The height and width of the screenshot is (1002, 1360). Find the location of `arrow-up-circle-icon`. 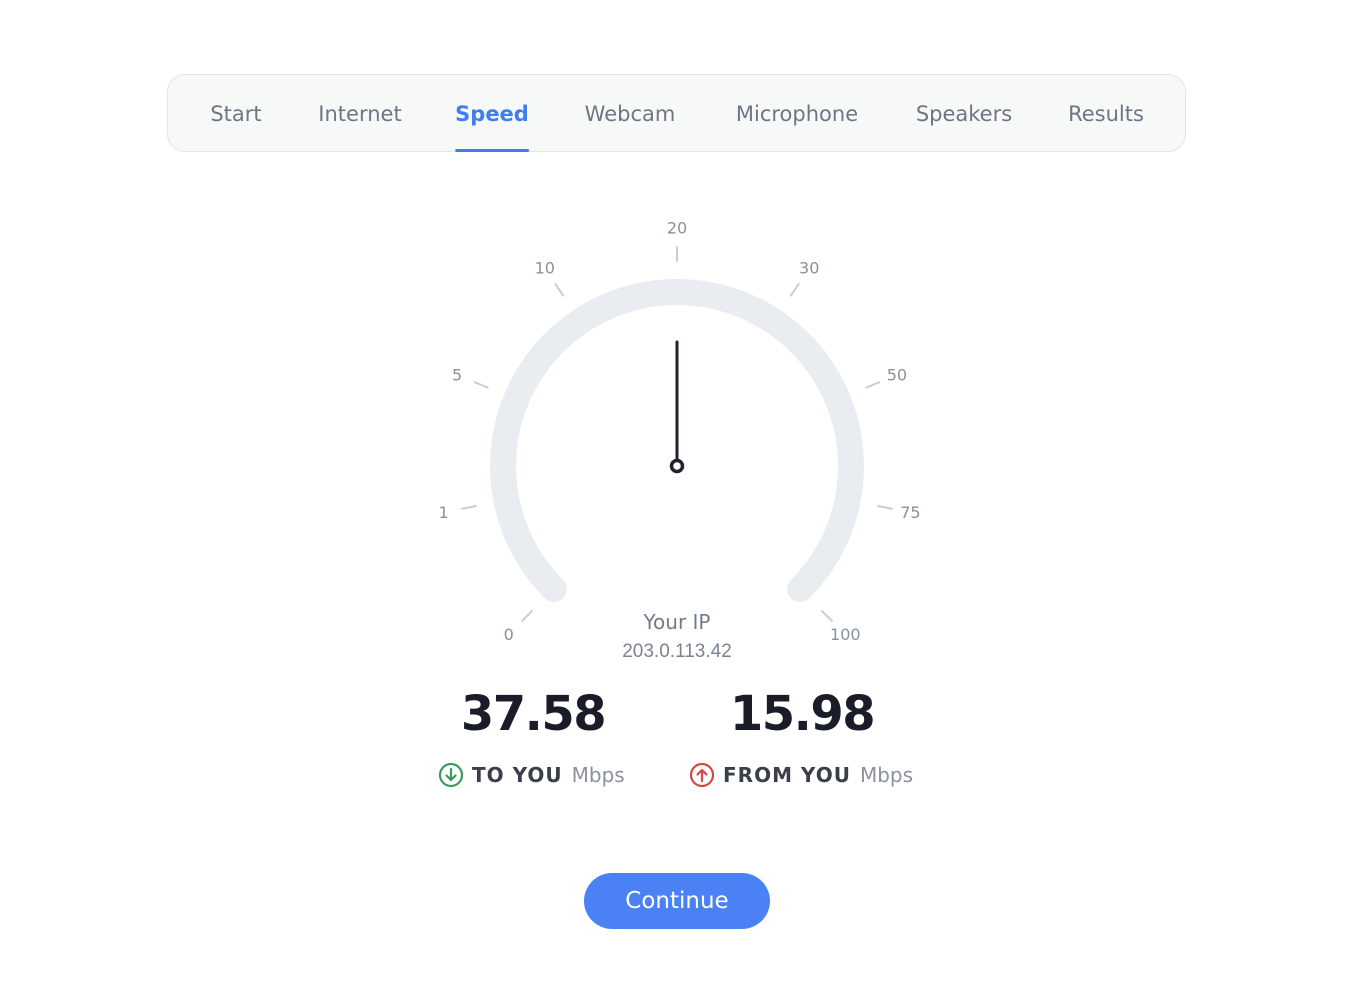

arrow-up-circle-icon is located at coordinates (702, 775).